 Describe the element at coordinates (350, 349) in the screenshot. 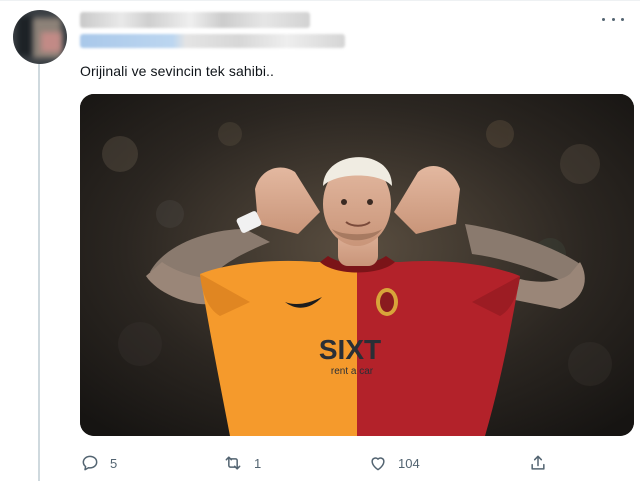

I see `sponsor-logo-text: SIXT` at that location.